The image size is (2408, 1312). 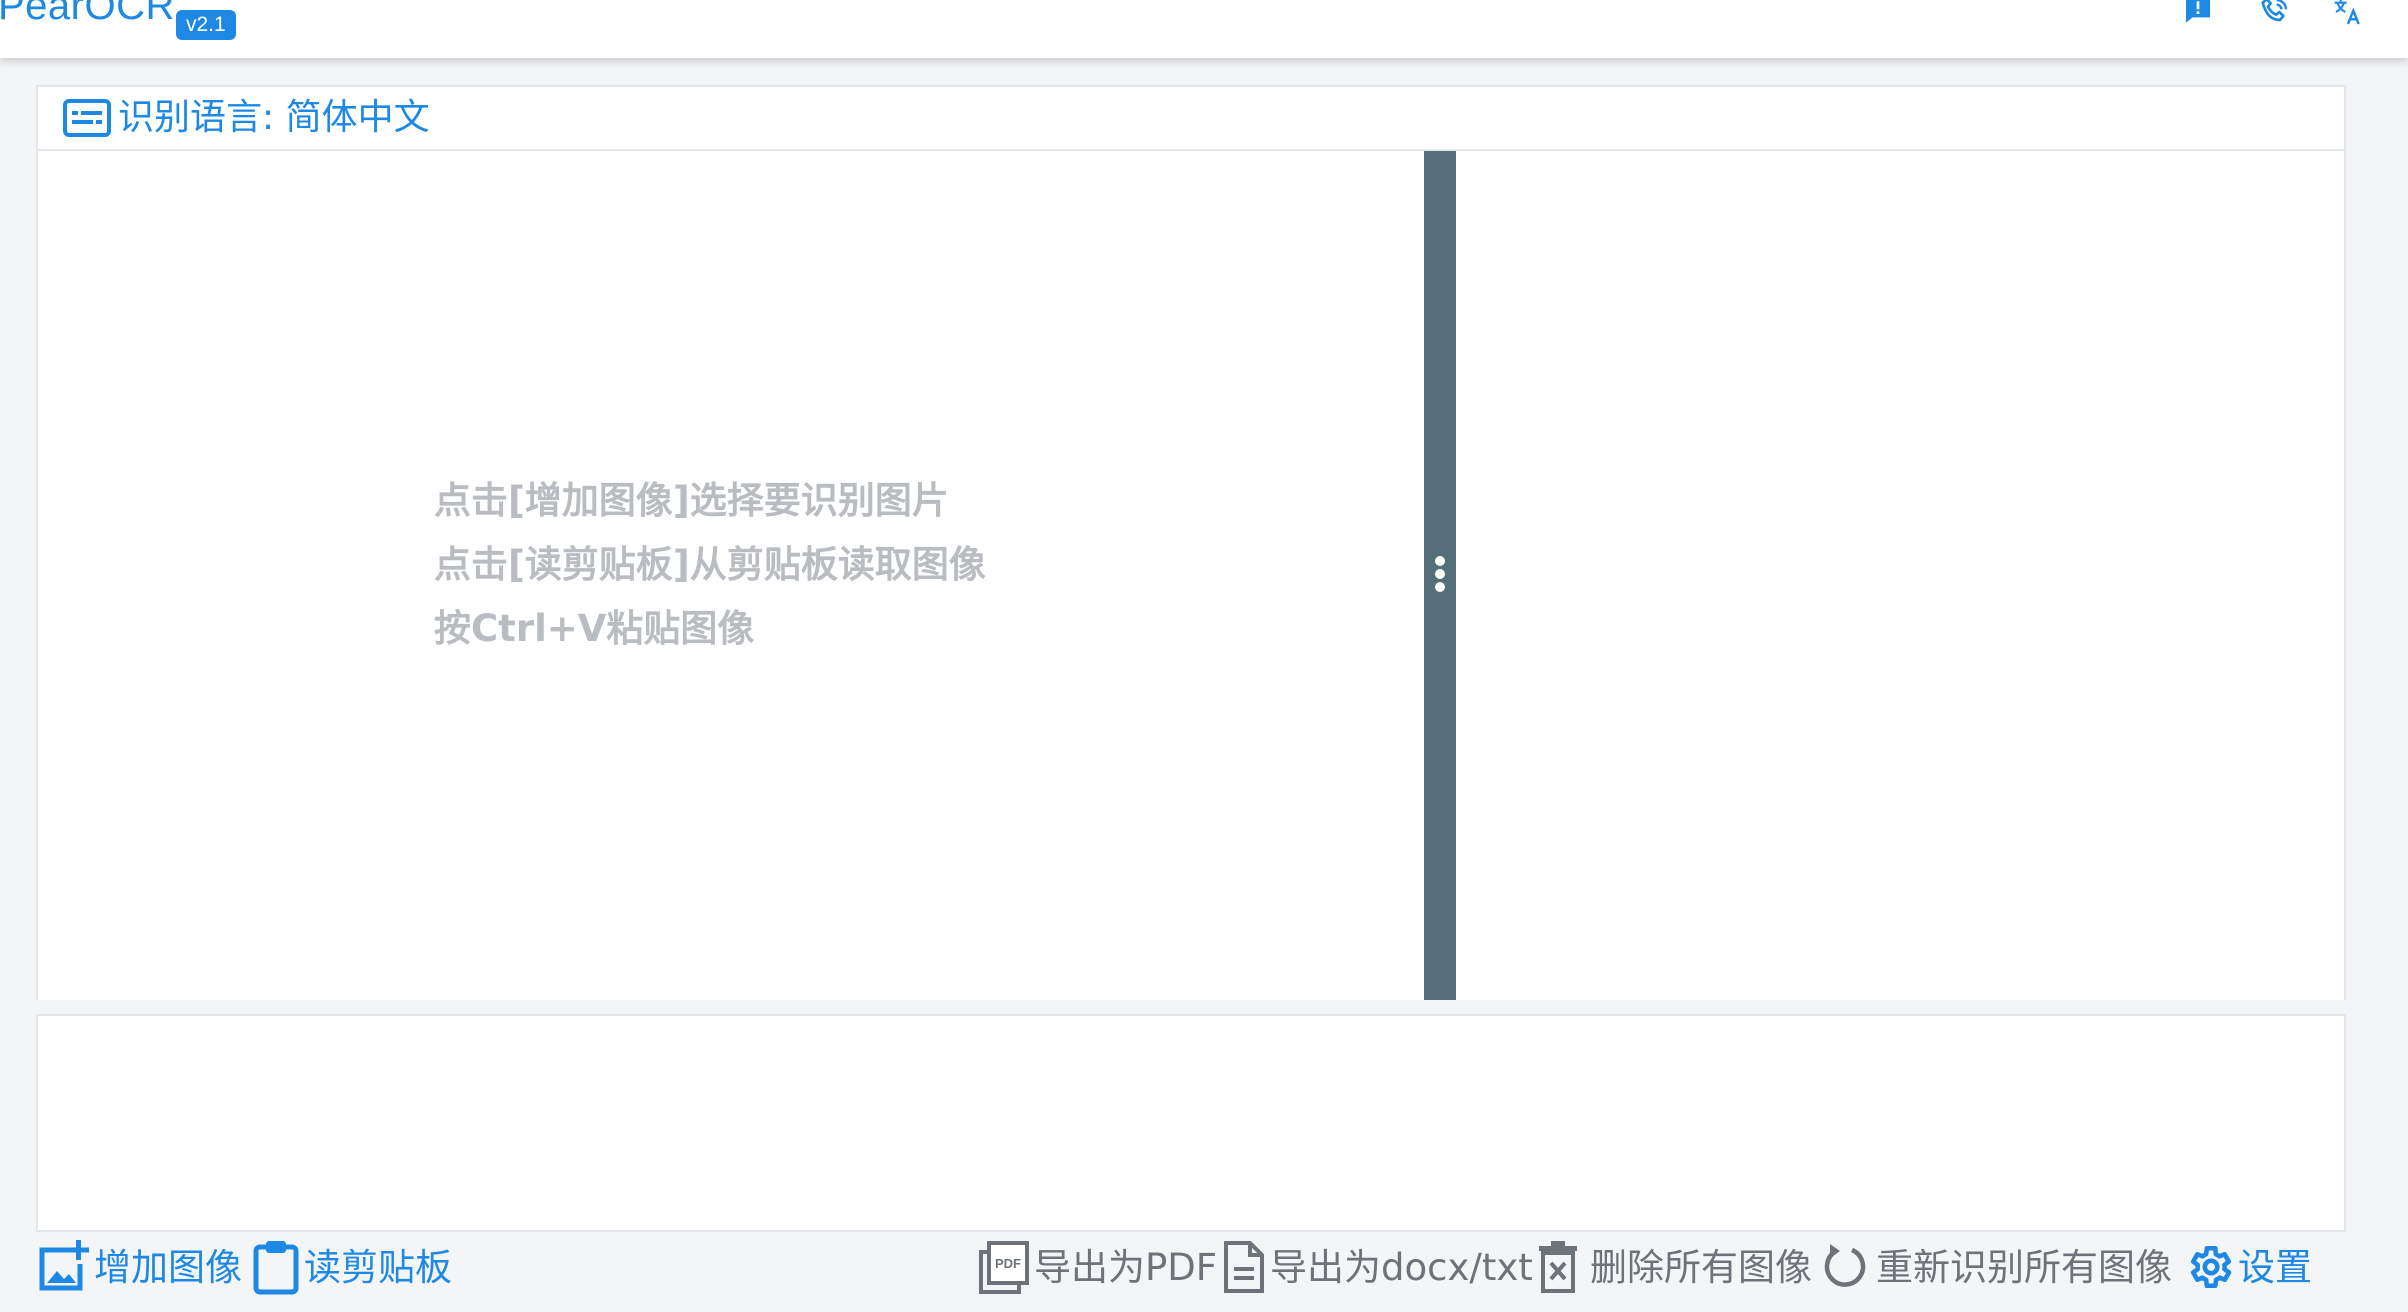 I want to click on refresh-icon, so click(x=1845, y=1265).